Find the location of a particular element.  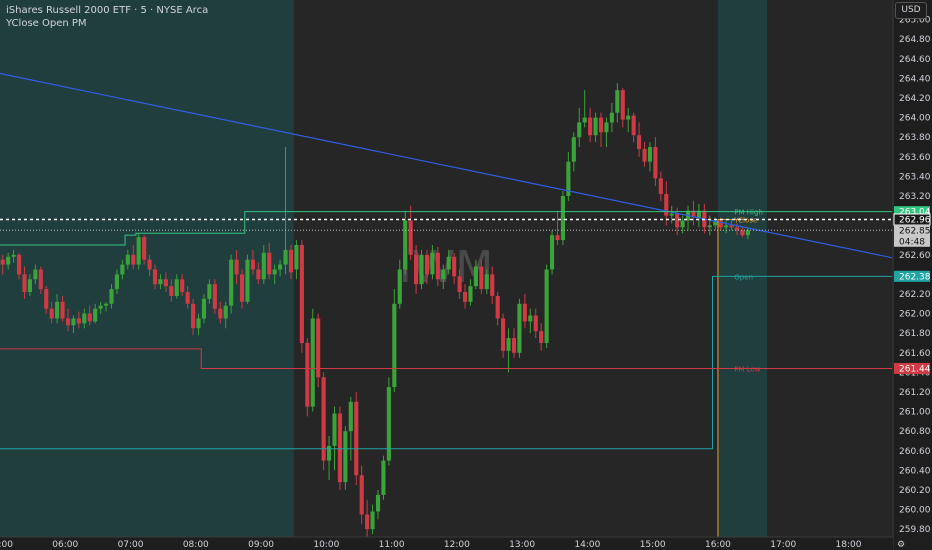

price-tag-1: 262.96 is located at coordinates (912, 219).